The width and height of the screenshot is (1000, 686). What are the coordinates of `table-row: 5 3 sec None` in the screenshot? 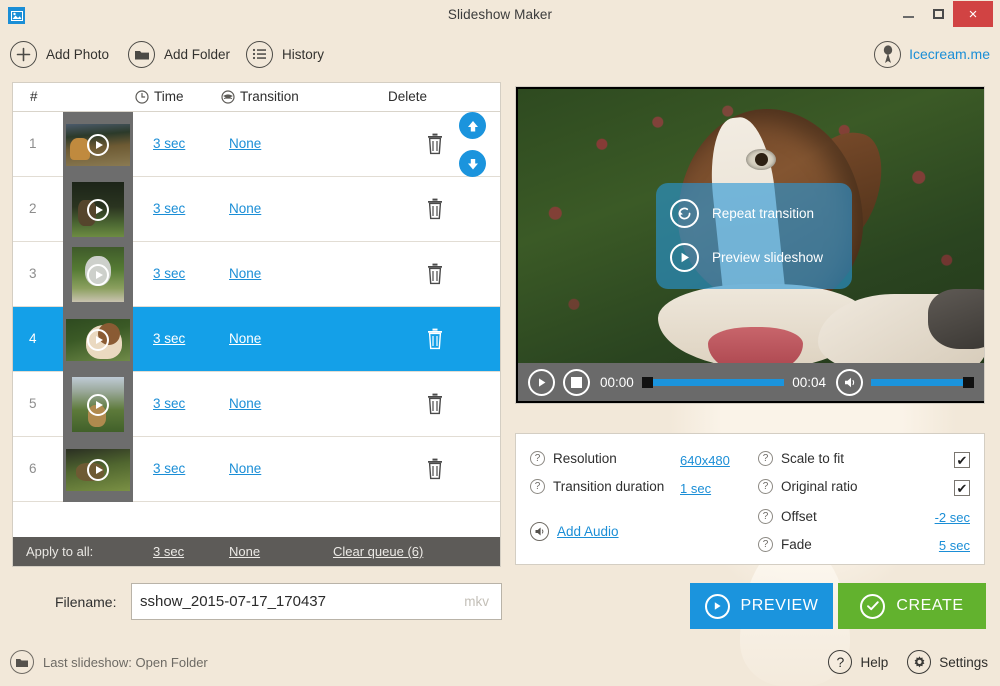 It's located at (256, 404).